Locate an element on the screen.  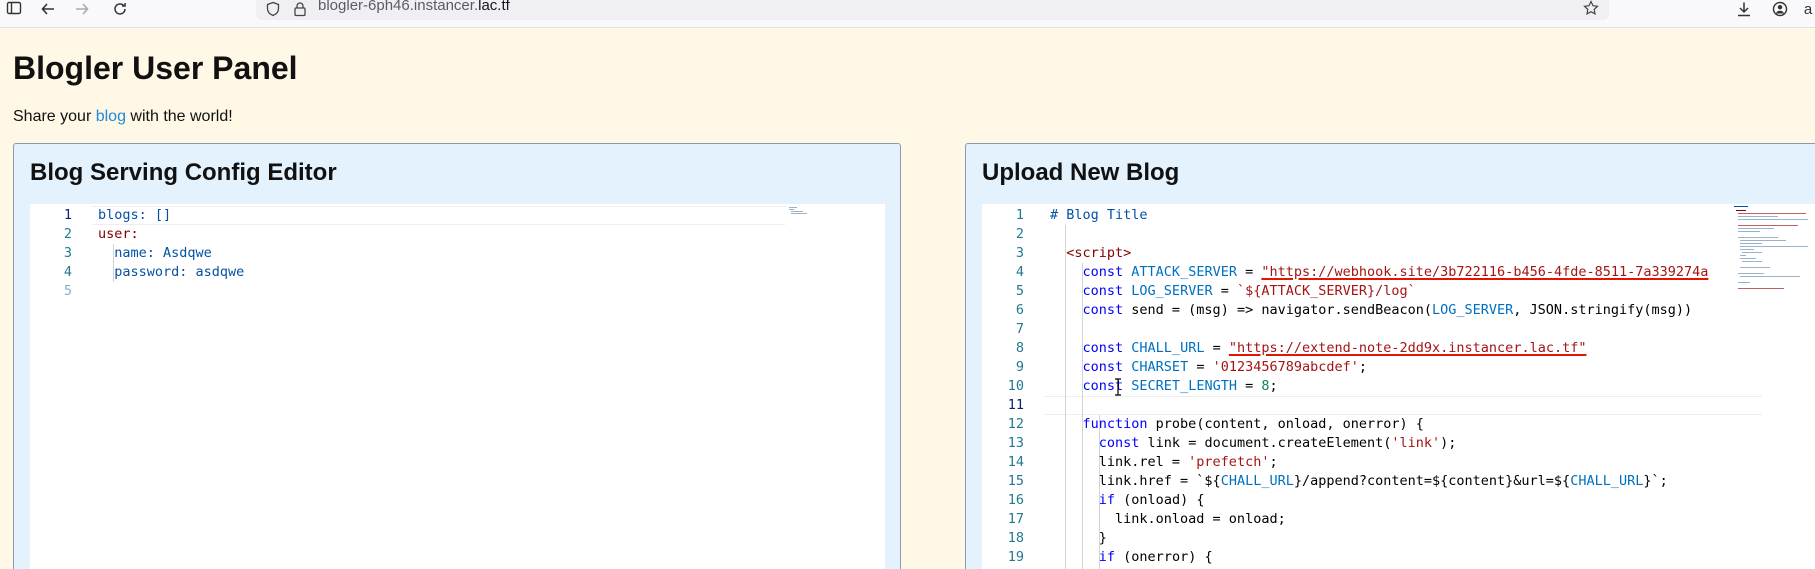
address-bar: blogler-6ph46.instancer.lac.tf is located at coordinates (932, 10).